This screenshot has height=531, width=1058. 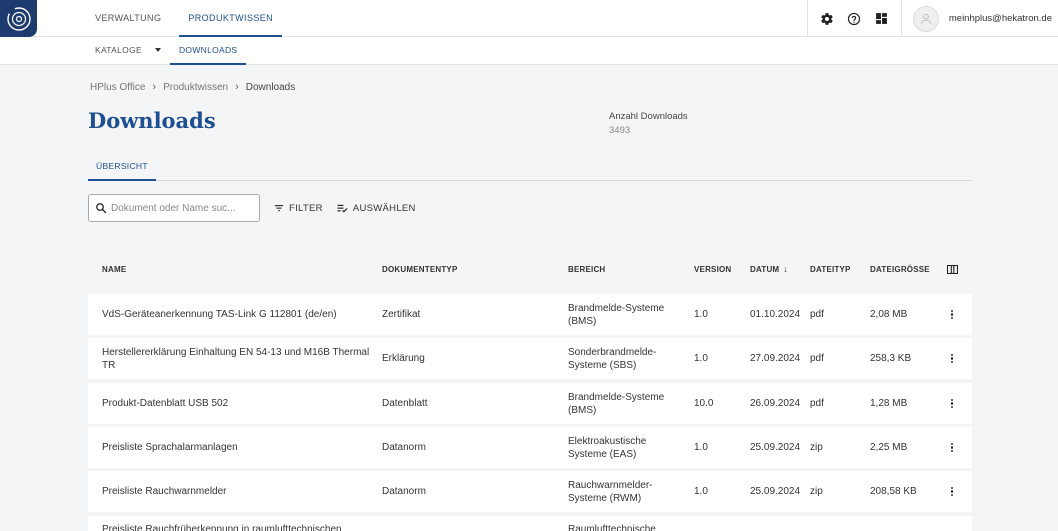 I want to click on columns-icon, so click(x=952, y=269).